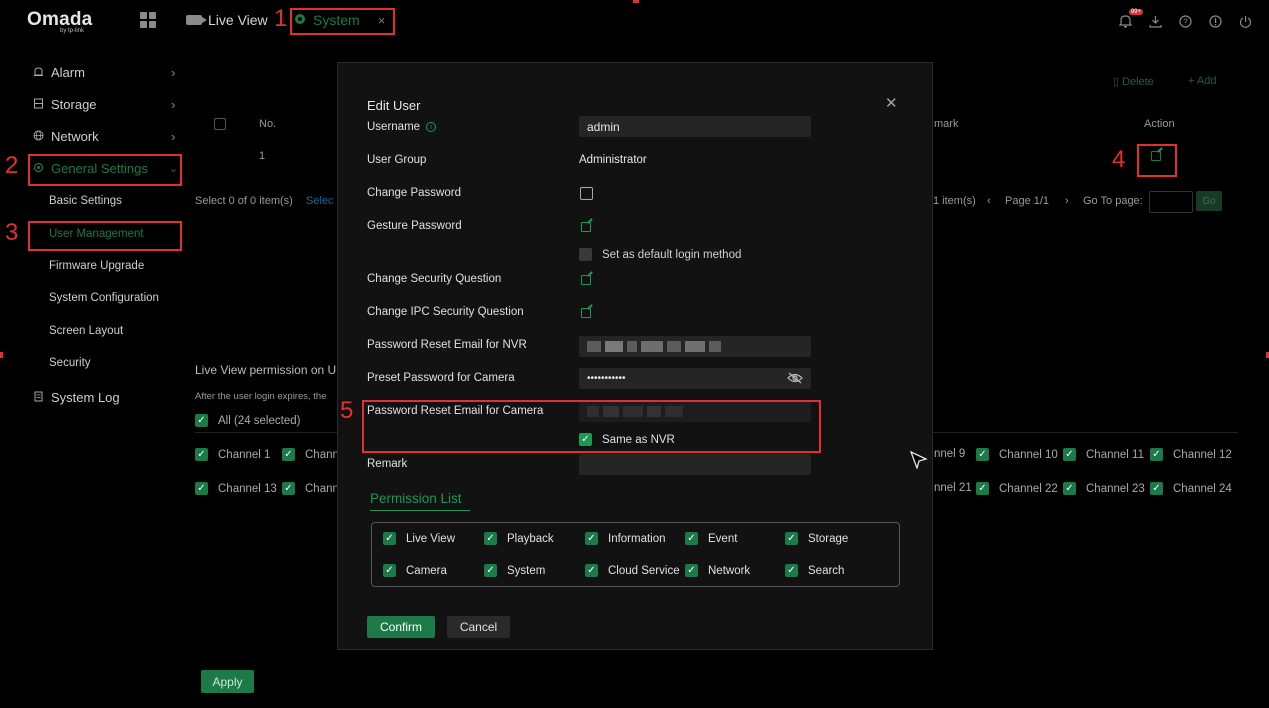  I want to click on default-login-checkbox: Set as default login method, so click(660, 254).